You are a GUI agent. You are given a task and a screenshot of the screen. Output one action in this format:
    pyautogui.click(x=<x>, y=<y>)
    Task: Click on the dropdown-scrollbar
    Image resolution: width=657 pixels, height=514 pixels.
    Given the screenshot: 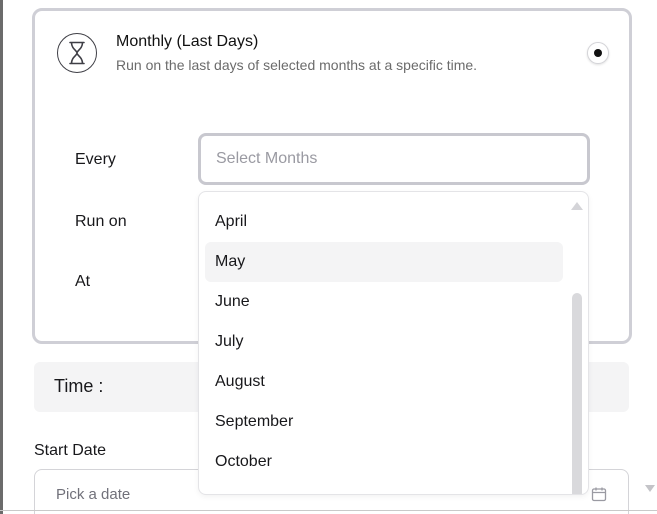 What is the action you would take?
    pyautogui.click(x=577, y=393)
    